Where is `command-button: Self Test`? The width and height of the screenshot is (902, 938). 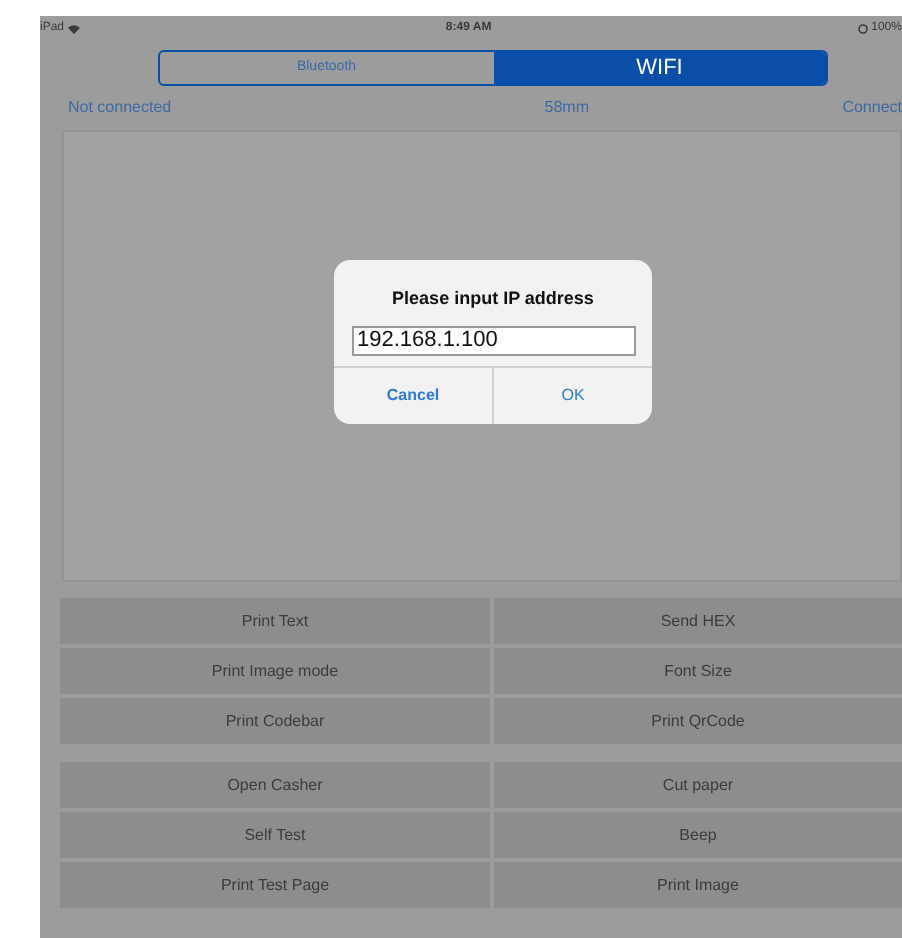
command-button: Self Test is located at coordinates (275, 835).